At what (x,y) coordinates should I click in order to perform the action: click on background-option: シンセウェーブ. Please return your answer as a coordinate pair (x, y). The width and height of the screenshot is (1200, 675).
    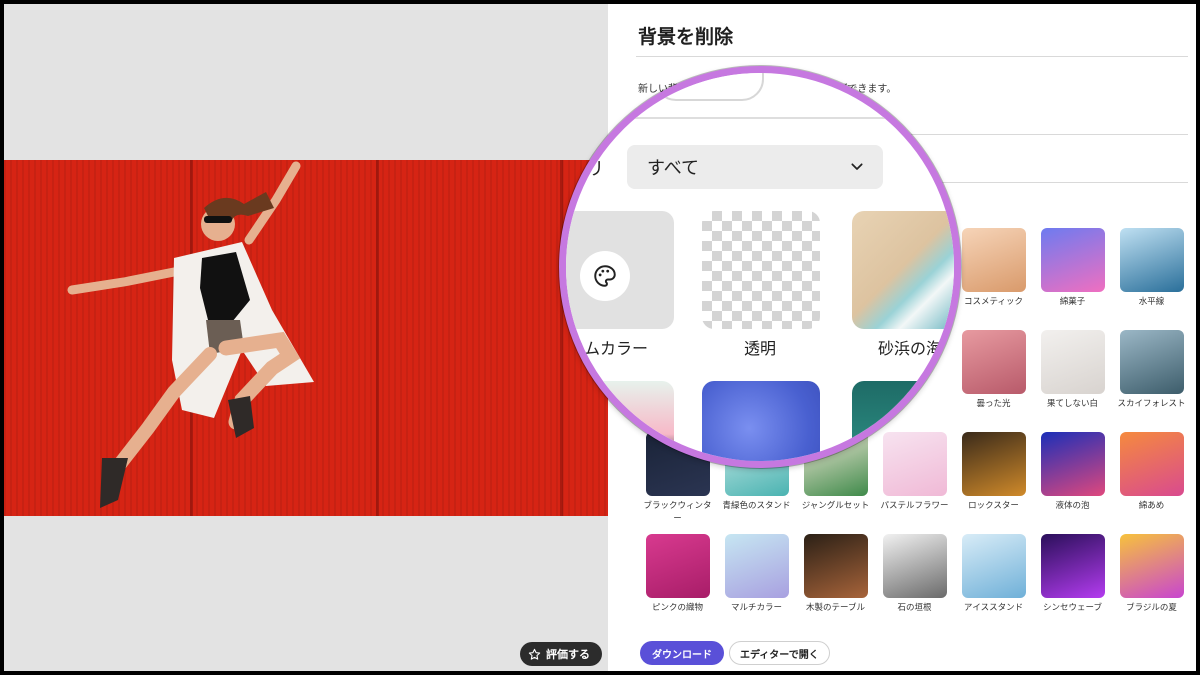
    Looking at the image, I should click on (1072, 585).